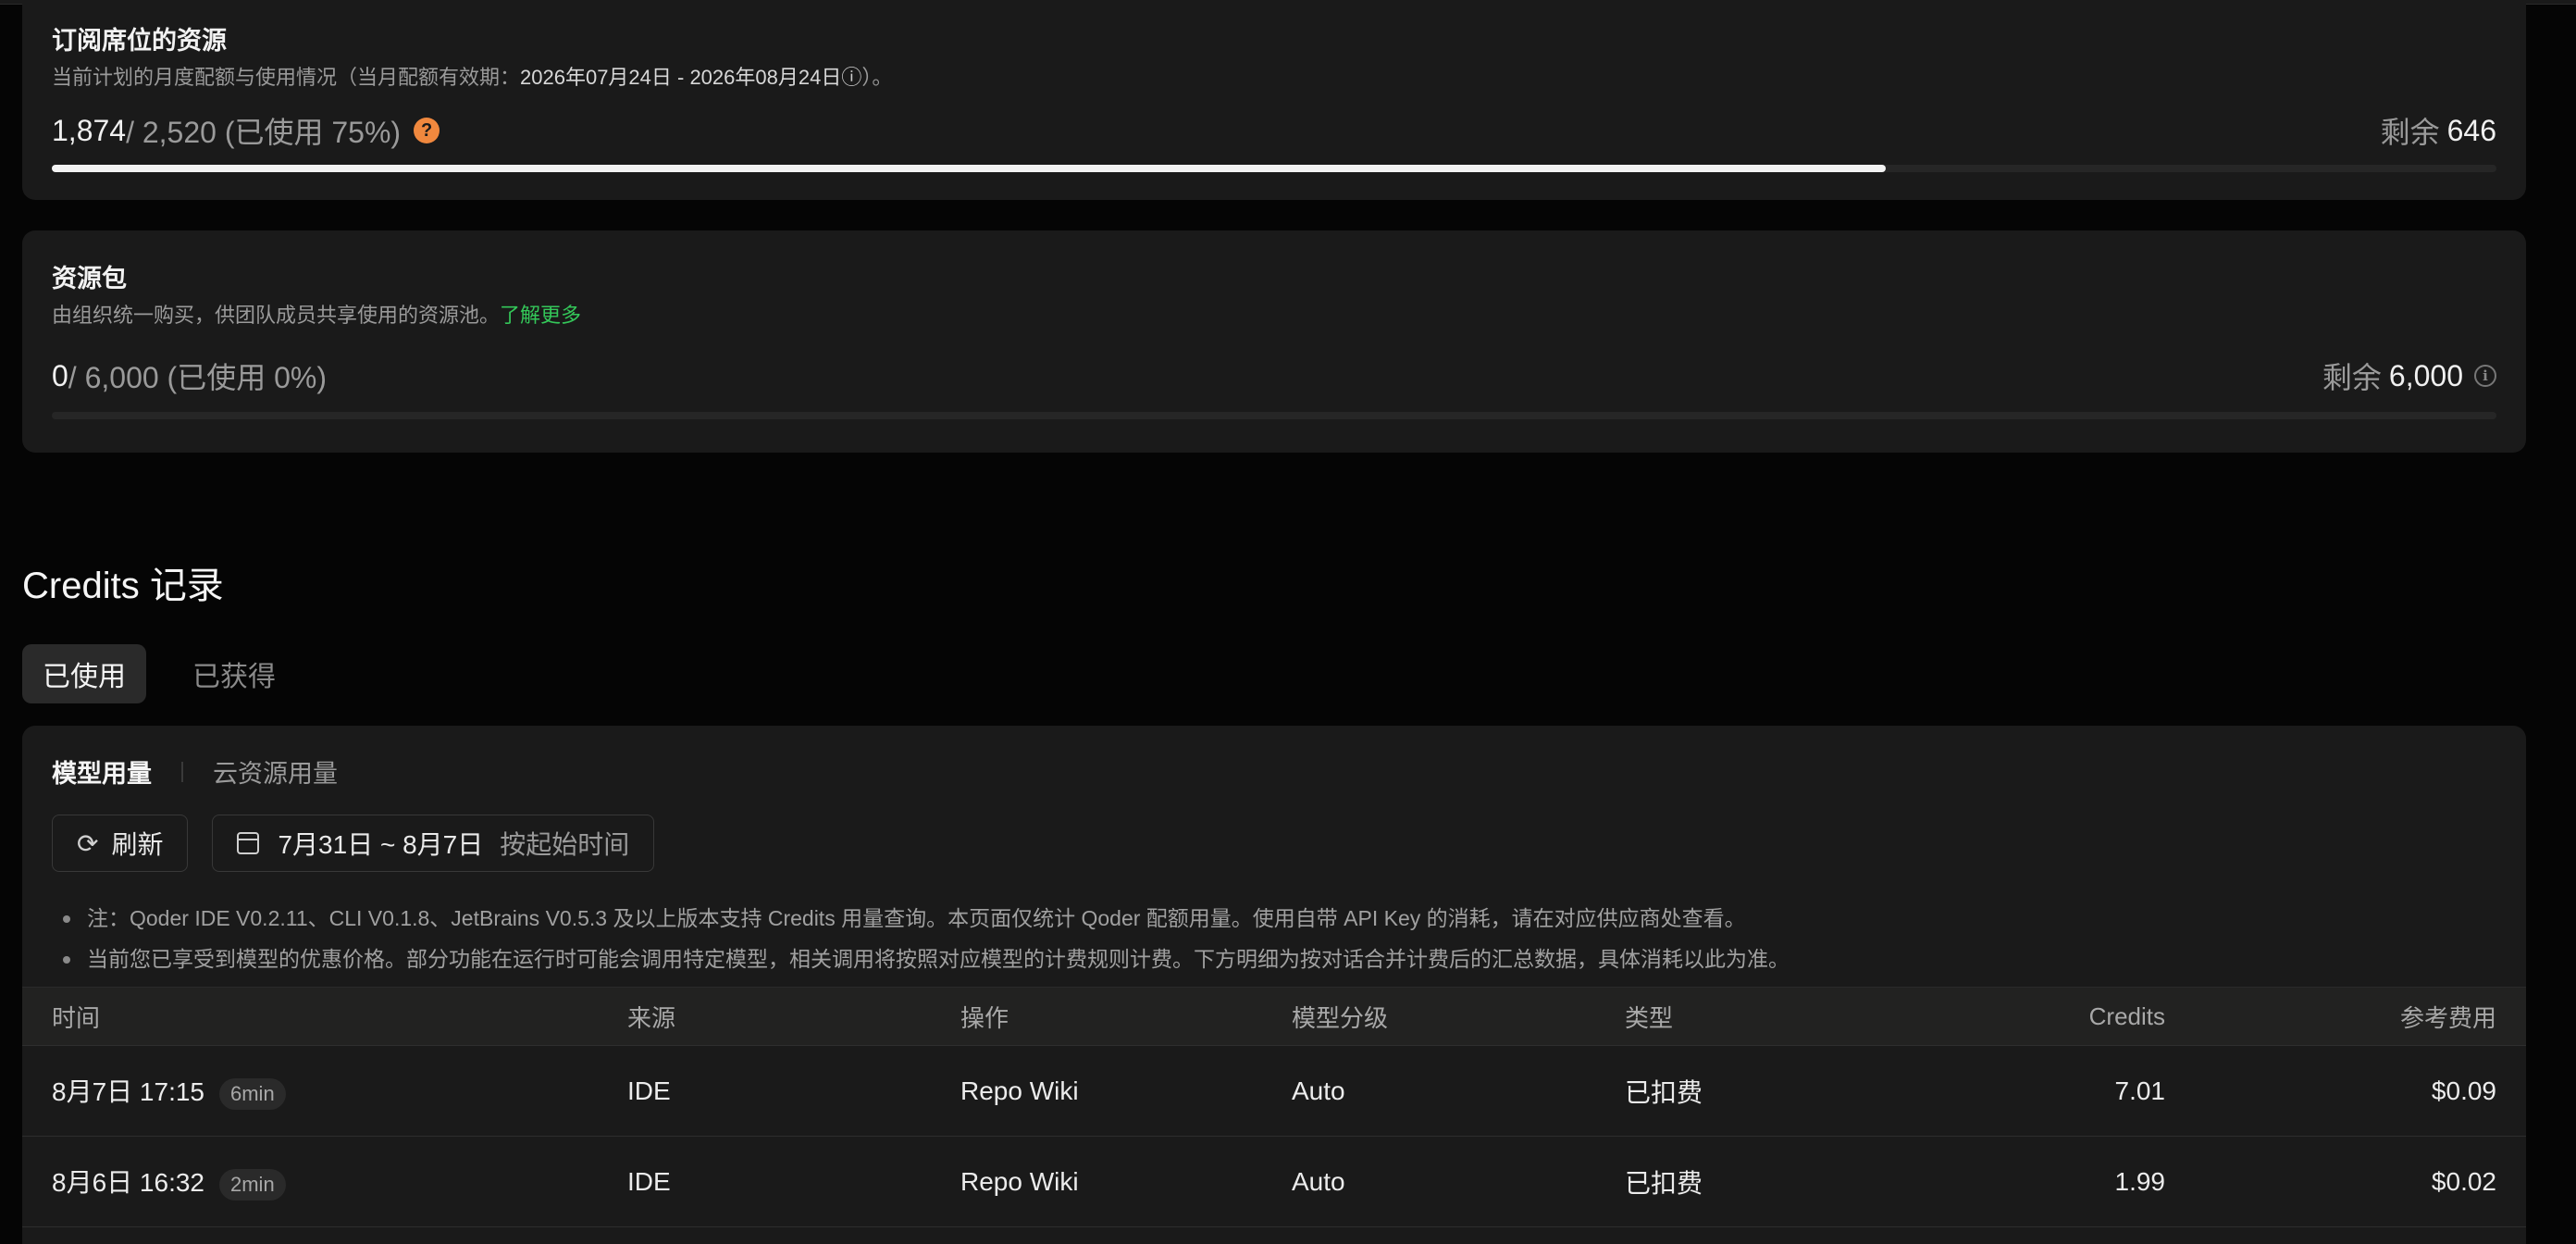  I want to click on refresh-icon: ⟳, so click(88, 843).